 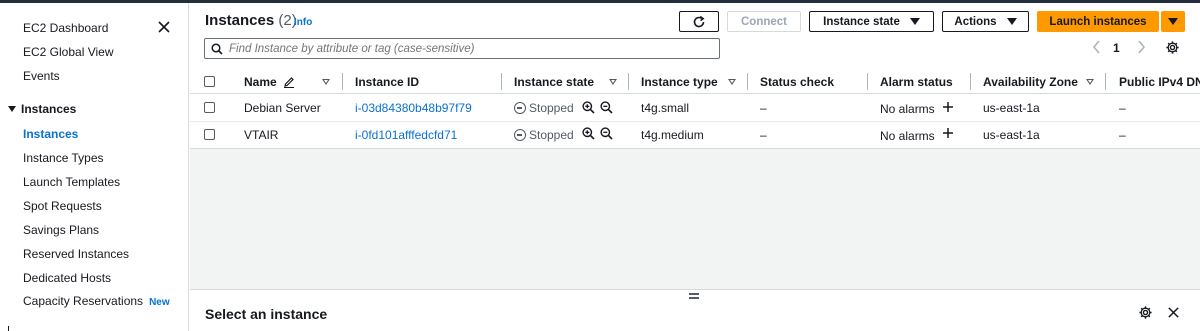 I want to click on column-header-status-check: Status check, so click(x=797, y=82).